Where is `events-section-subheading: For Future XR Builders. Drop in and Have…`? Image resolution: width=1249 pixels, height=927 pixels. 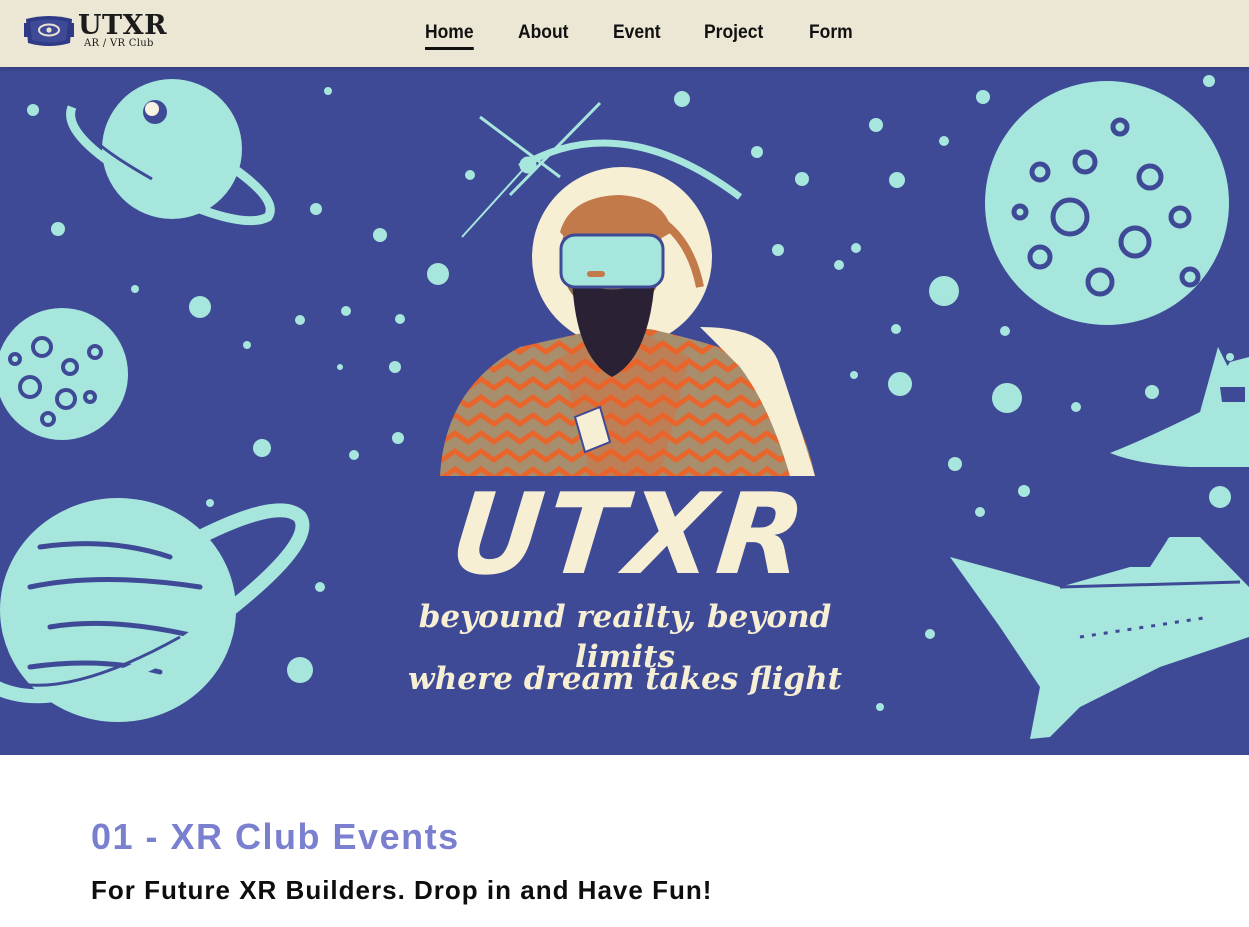 events-section-subheading: For Future XR Builders. Drop in and Have… is located at coordinates (402, 890).